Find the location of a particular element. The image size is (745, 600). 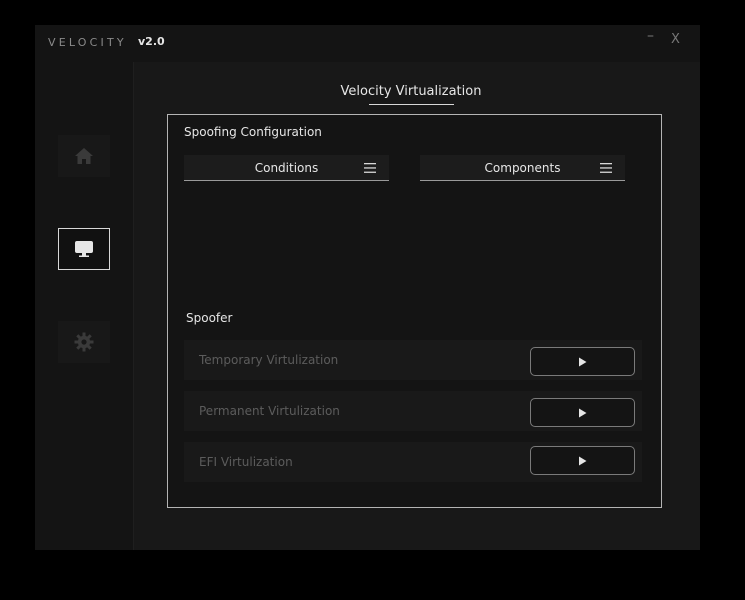

conditions-label: Conditions is located at coordinates (286, 168).